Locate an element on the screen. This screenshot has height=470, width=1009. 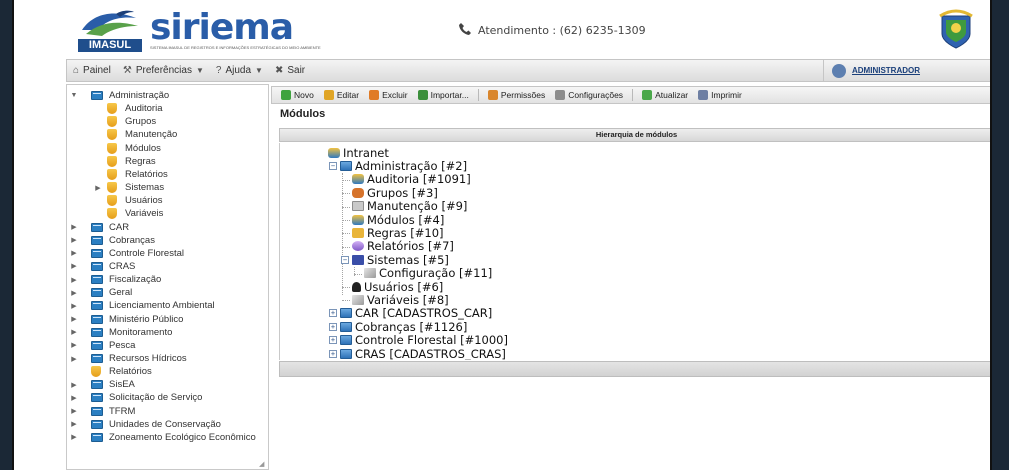
sidebar-item: Regras is located at coordinates (131, 161).